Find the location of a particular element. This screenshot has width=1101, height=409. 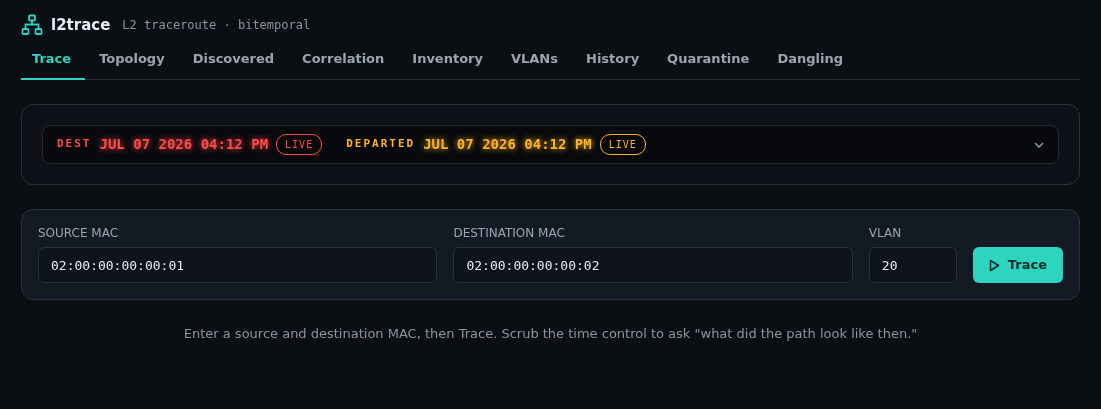

tab: Inventory is located at coordinates (447, 62).